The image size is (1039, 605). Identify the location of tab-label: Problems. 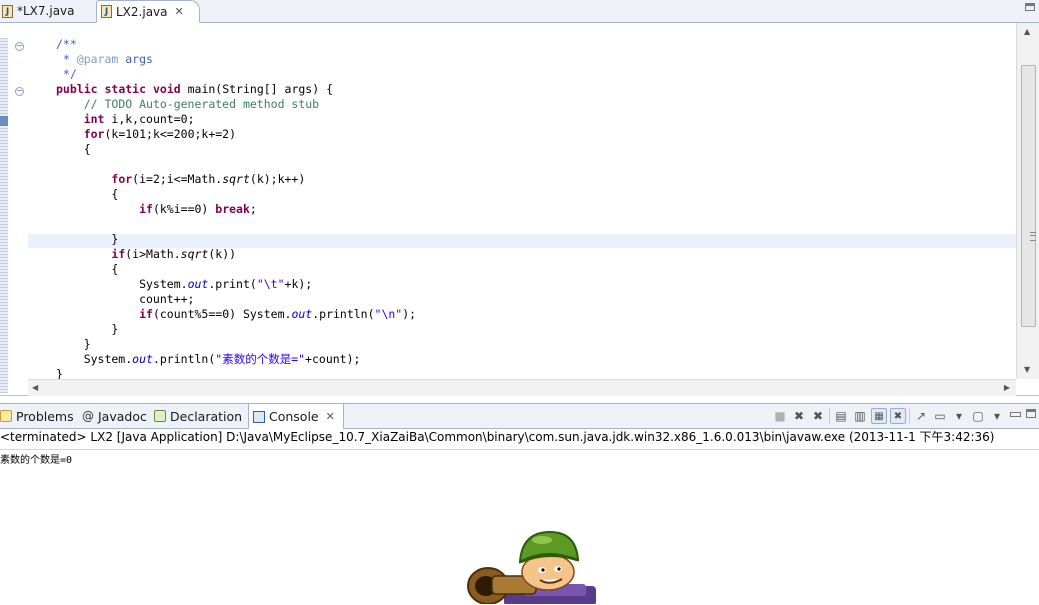
(45, 416).